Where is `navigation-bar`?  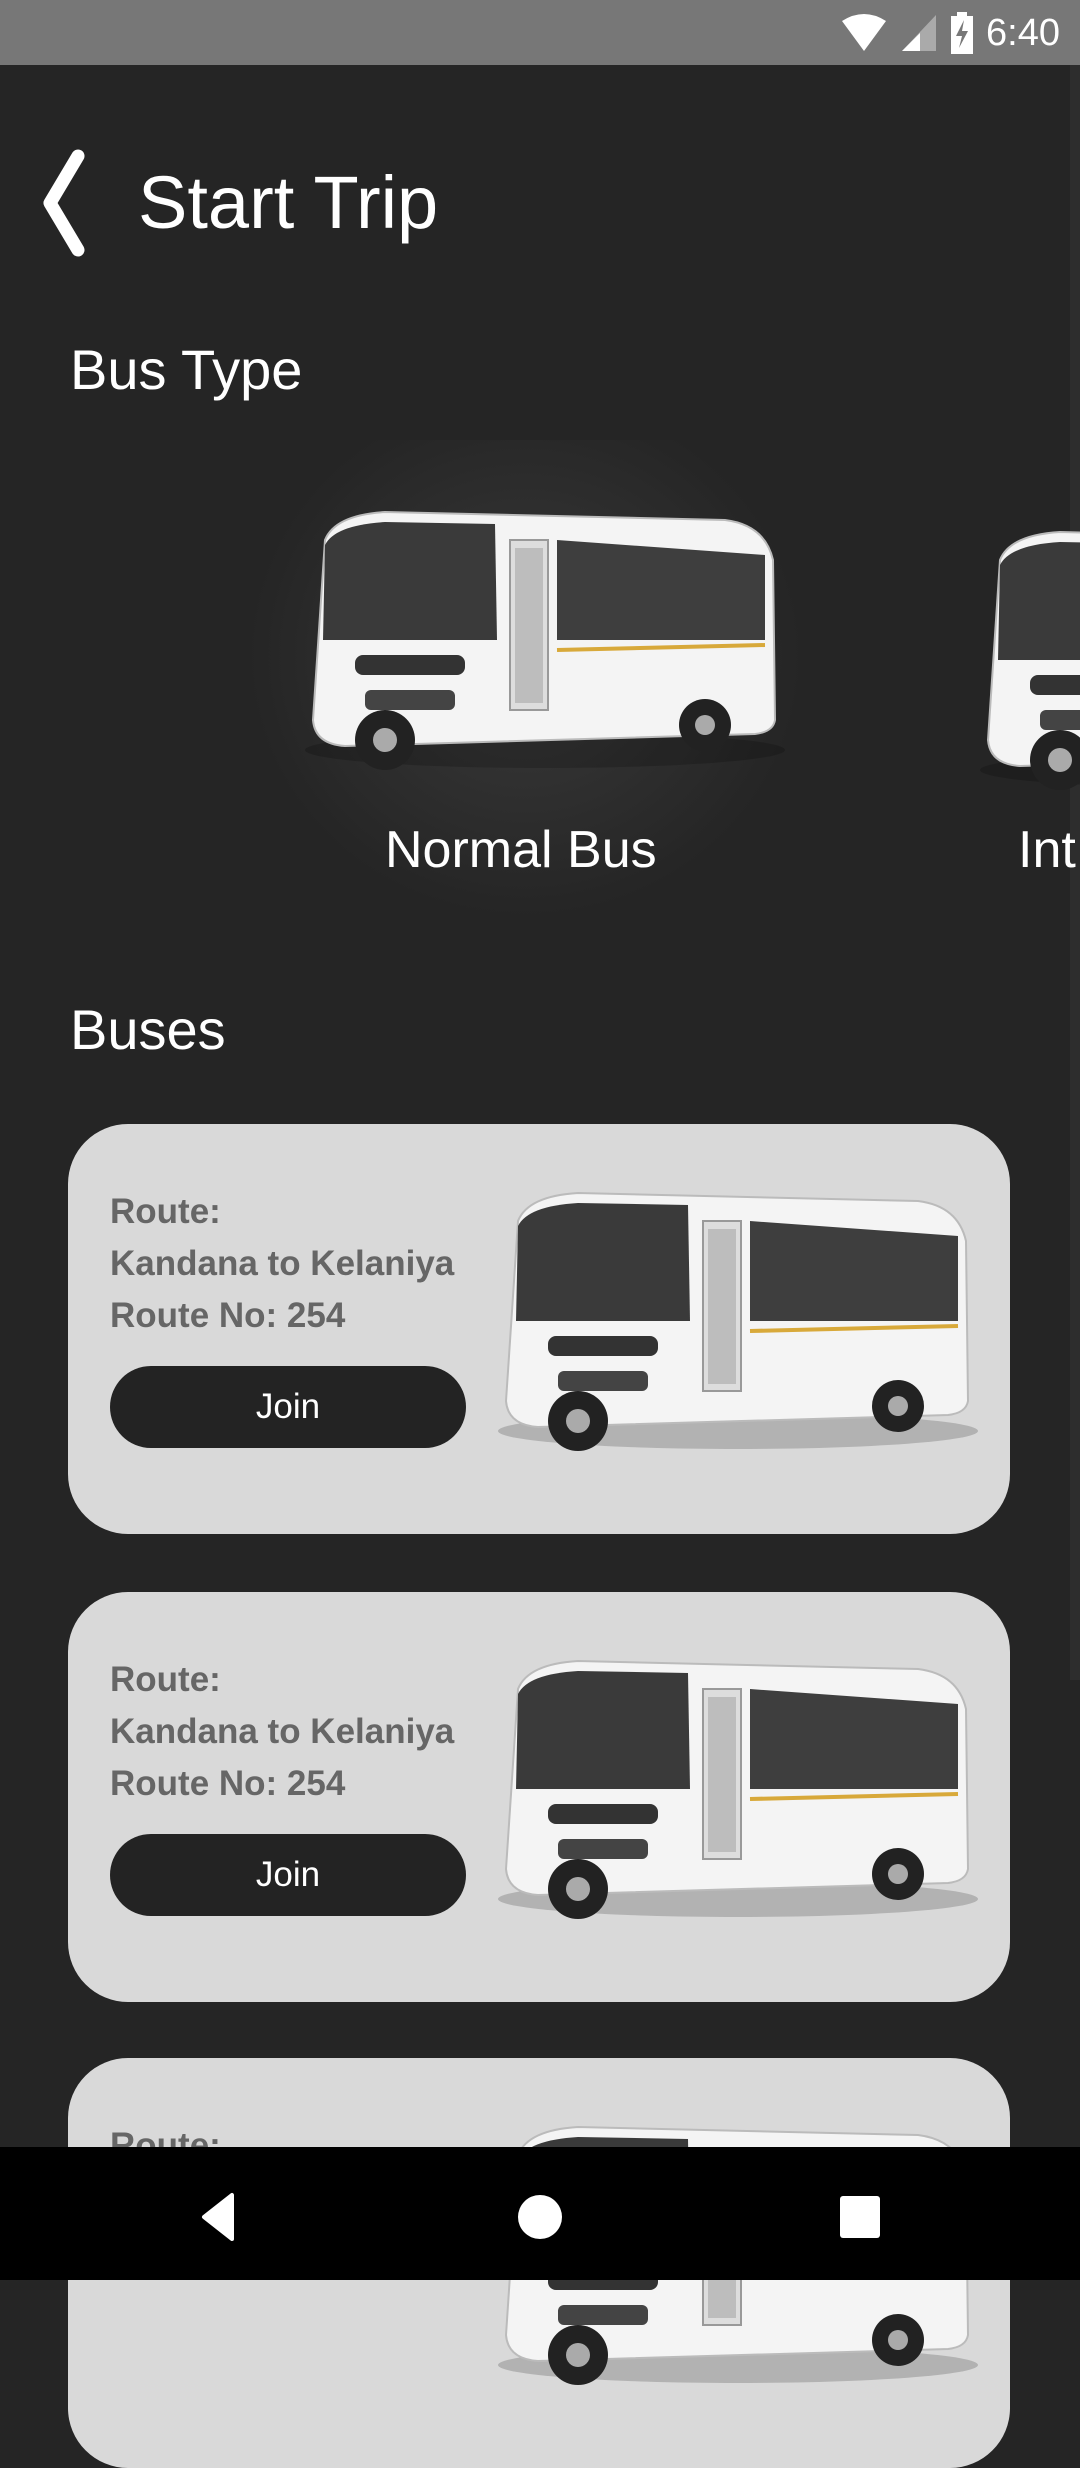
navigation-bar is located at coordinates (540, 2213).